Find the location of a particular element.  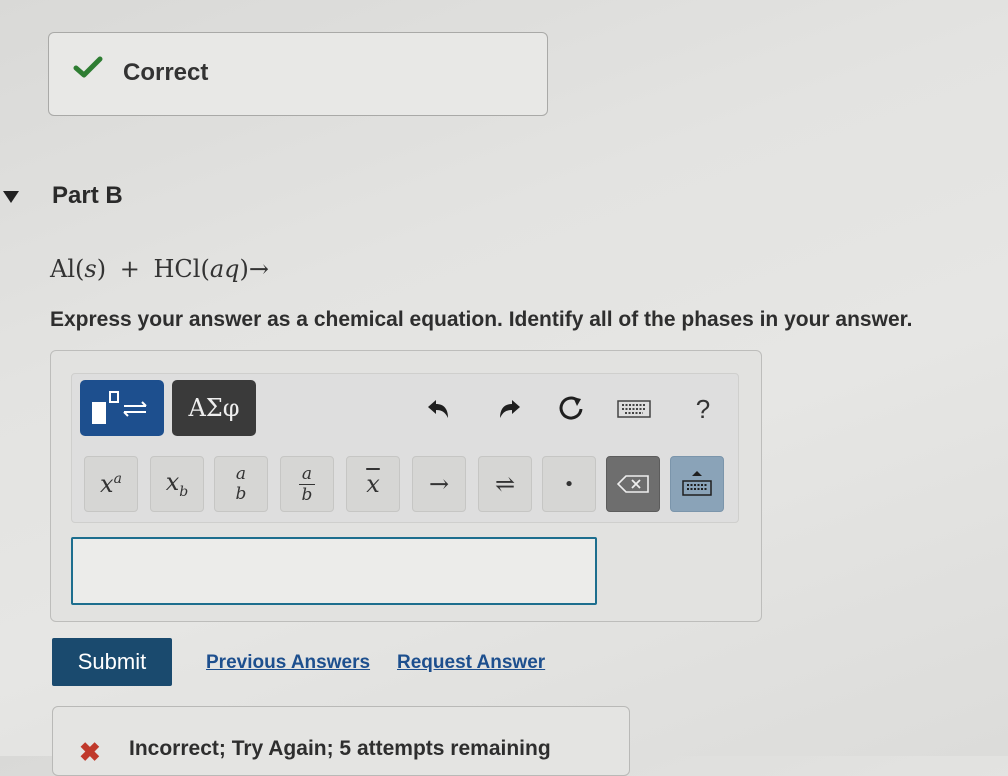

superscript-base: x is located at coordinates (107, 484).